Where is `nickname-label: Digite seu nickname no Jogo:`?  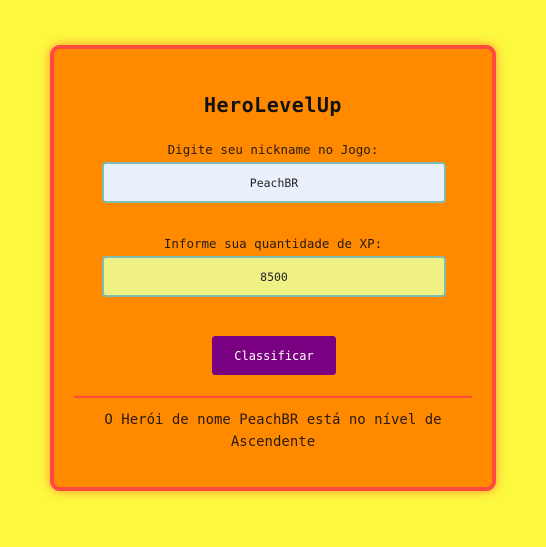 nickname-label: Digite seu nickname no Jogo: is located at coordinates (273, 149).